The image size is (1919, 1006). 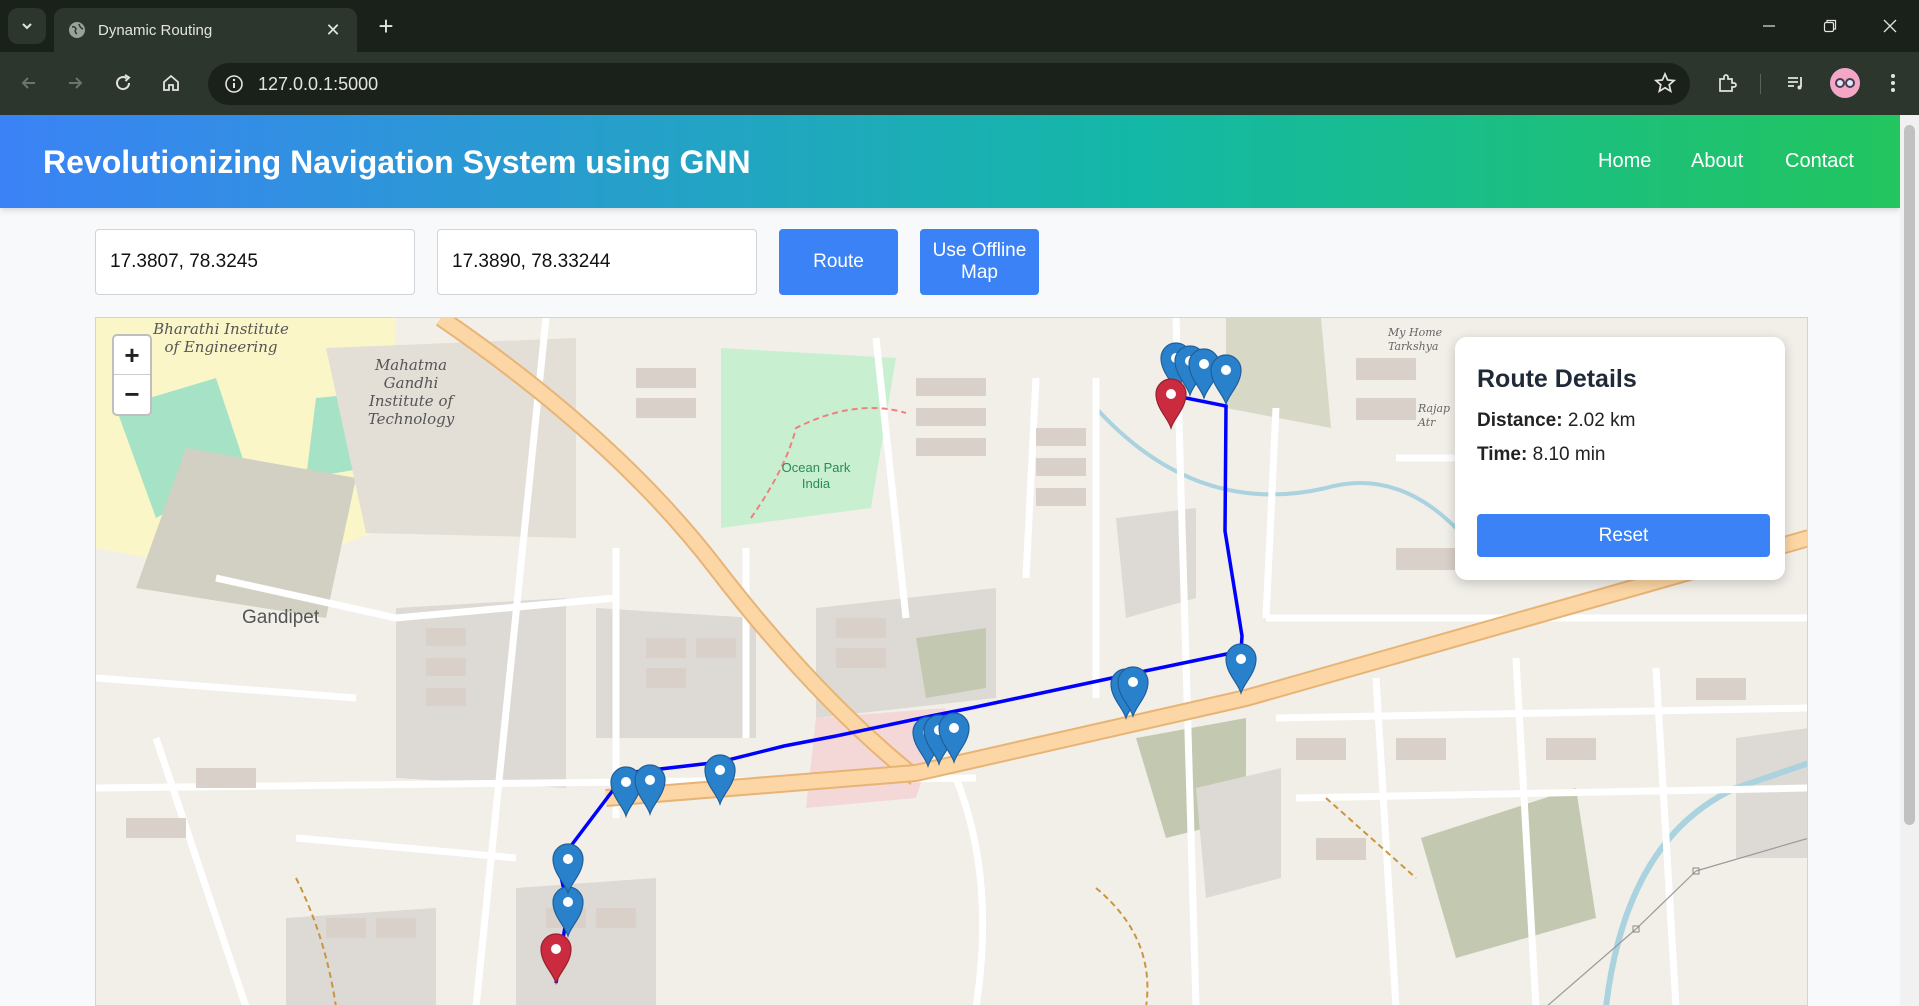 I want to click on home-icon, so click(x=171, y=82).